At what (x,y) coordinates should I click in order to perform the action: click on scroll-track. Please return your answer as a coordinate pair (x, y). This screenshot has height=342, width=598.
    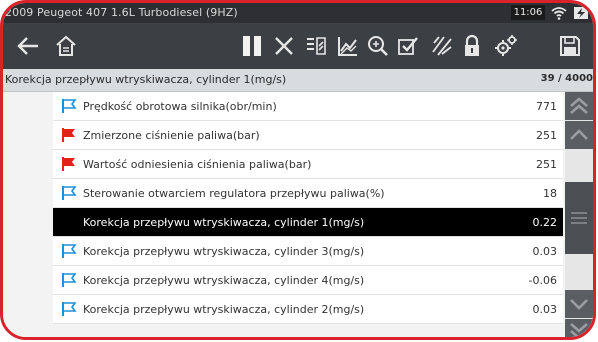
    Looking at the image, I should click on (579, 272).